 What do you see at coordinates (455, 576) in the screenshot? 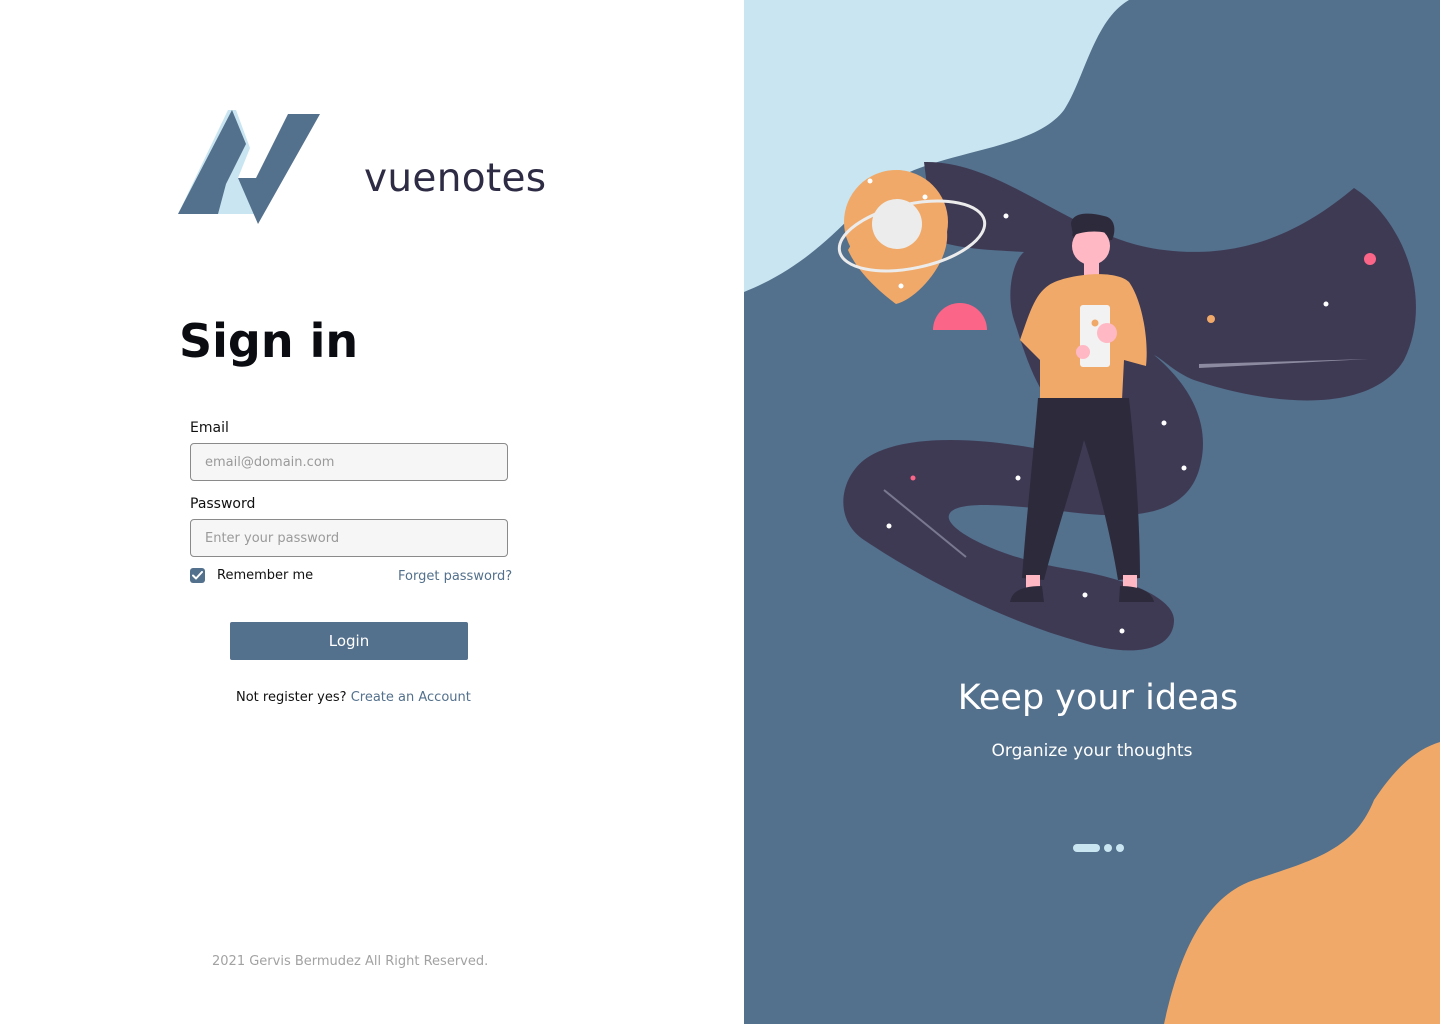
I see `forgot-password-link: Forget password?` at bounding box center [455, 576].